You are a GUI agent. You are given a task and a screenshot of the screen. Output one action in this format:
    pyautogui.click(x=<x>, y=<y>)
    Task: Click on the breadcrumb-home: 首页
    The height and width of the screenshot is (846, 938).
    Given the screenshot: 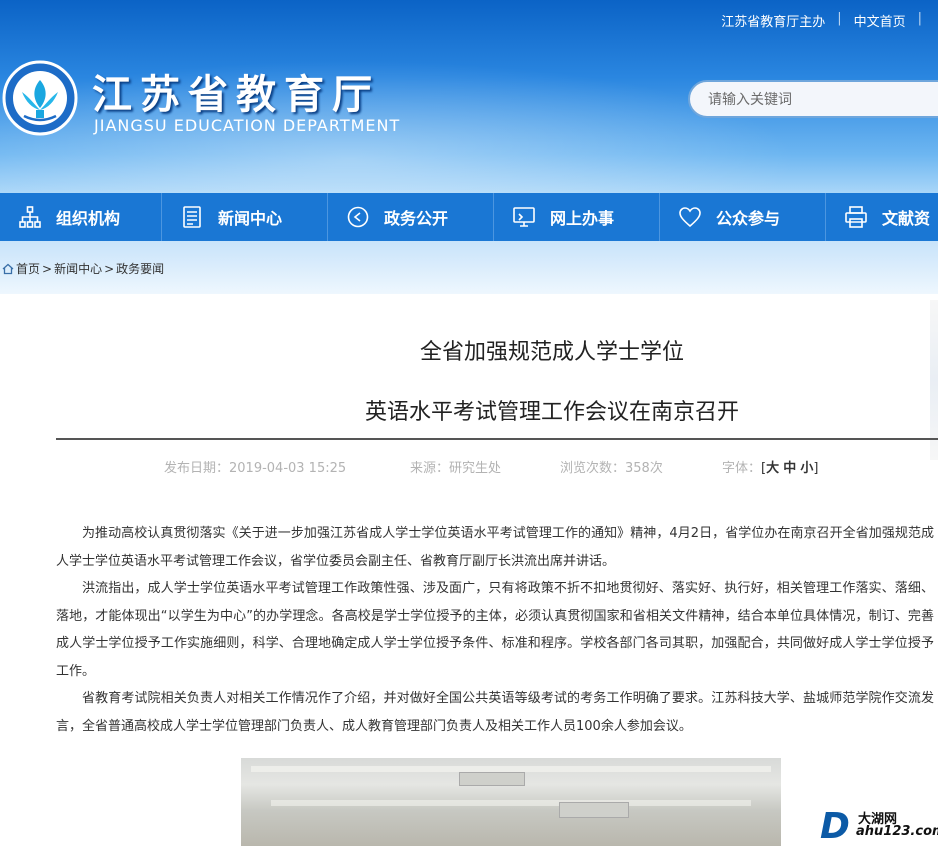 What is the action you would take?
    pyautogui.click(x=28, y=268)
    